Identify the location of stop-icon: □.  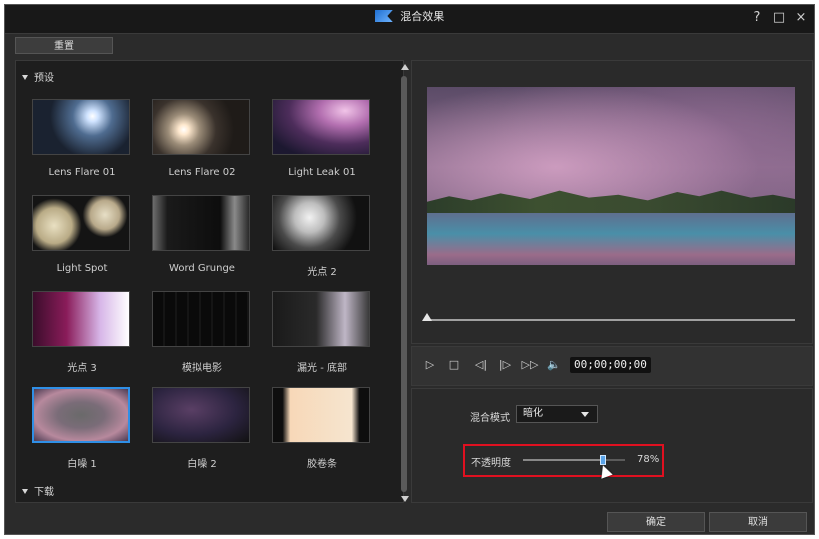
(454, 365).